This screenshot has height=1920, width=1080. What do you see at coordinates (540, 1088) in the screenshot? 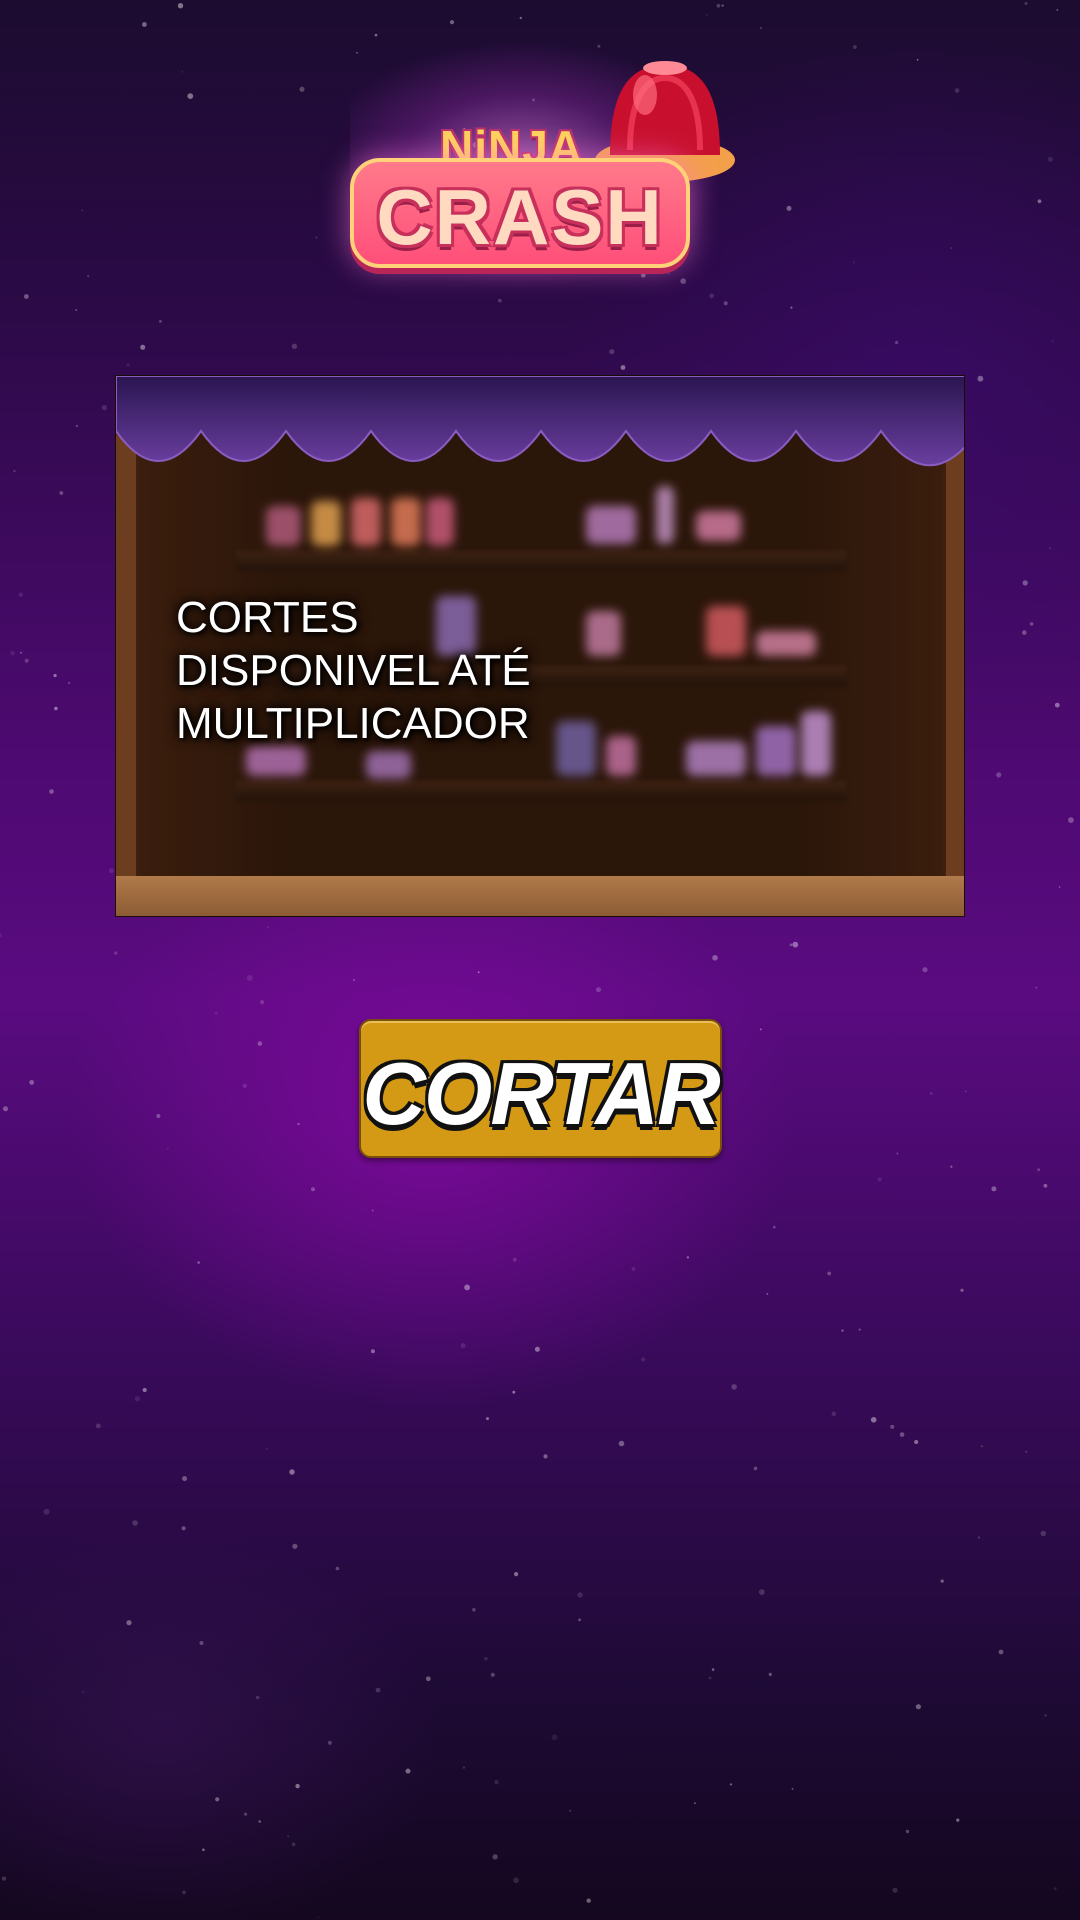
I see `cut-button: CORTAR` at bounding box center [540, 1088].